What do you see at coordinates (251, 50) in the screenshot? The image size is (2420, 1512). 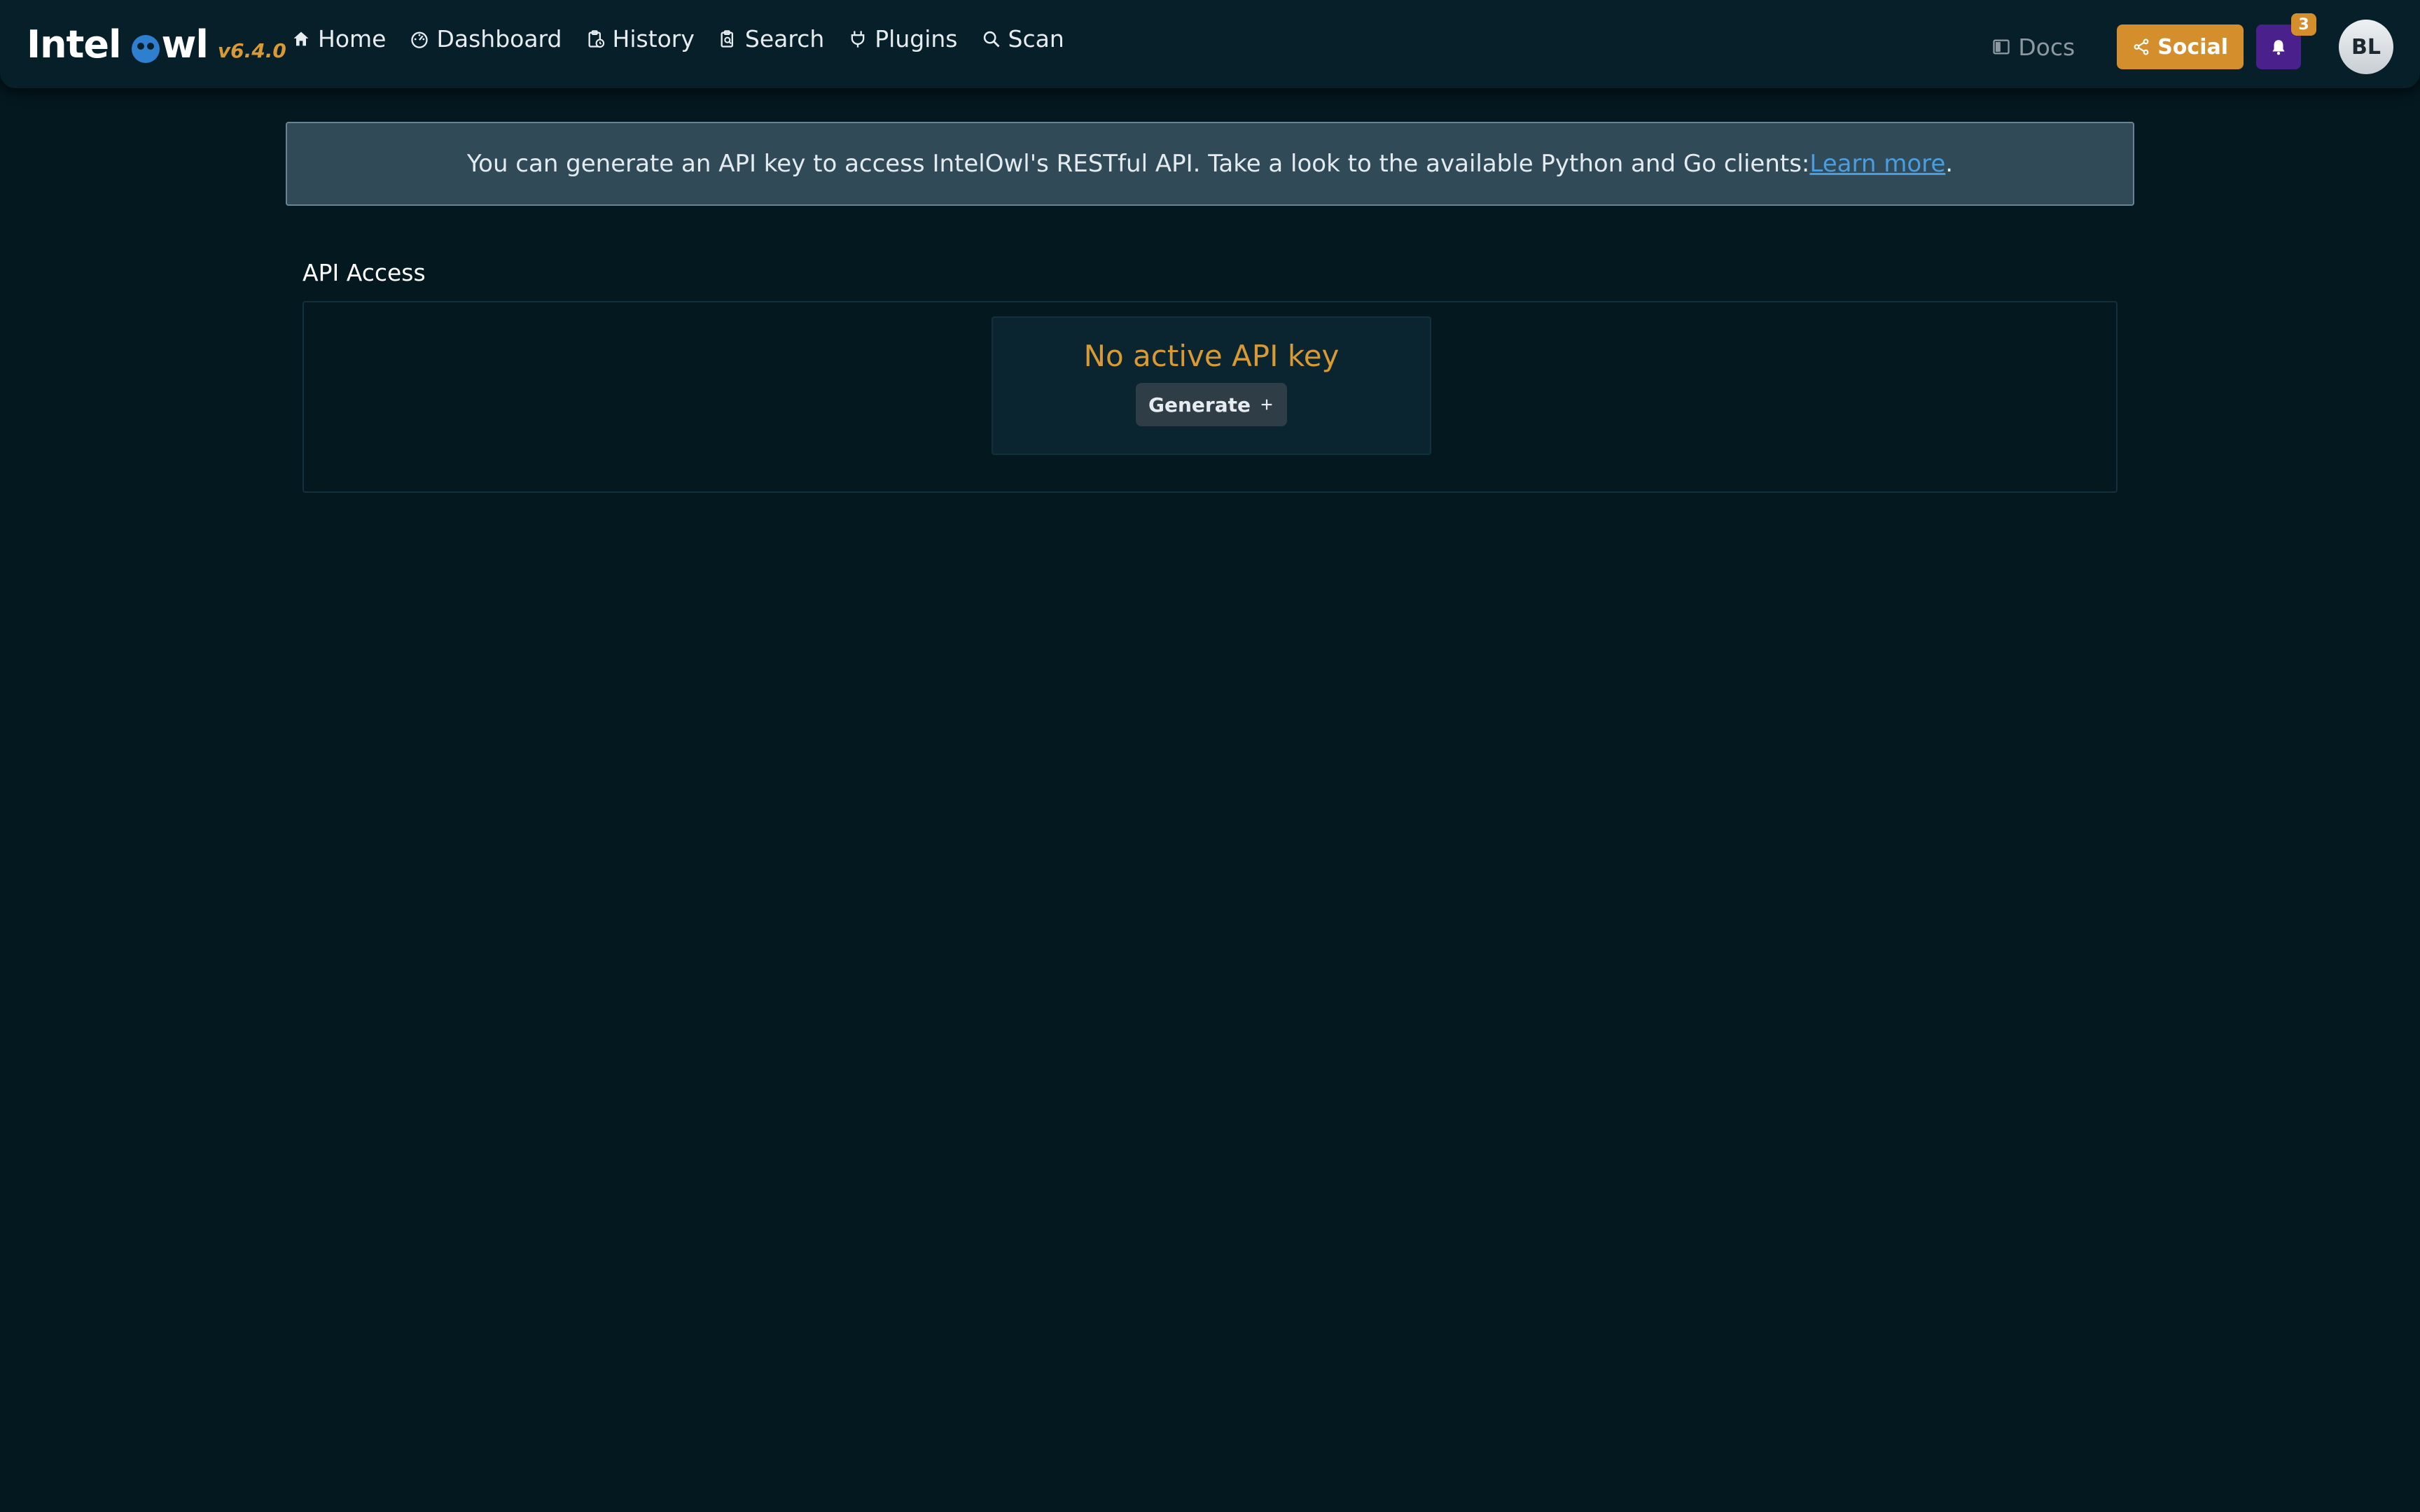 I see `brand-version: v6.4.0` at bounding box center [251, 50].